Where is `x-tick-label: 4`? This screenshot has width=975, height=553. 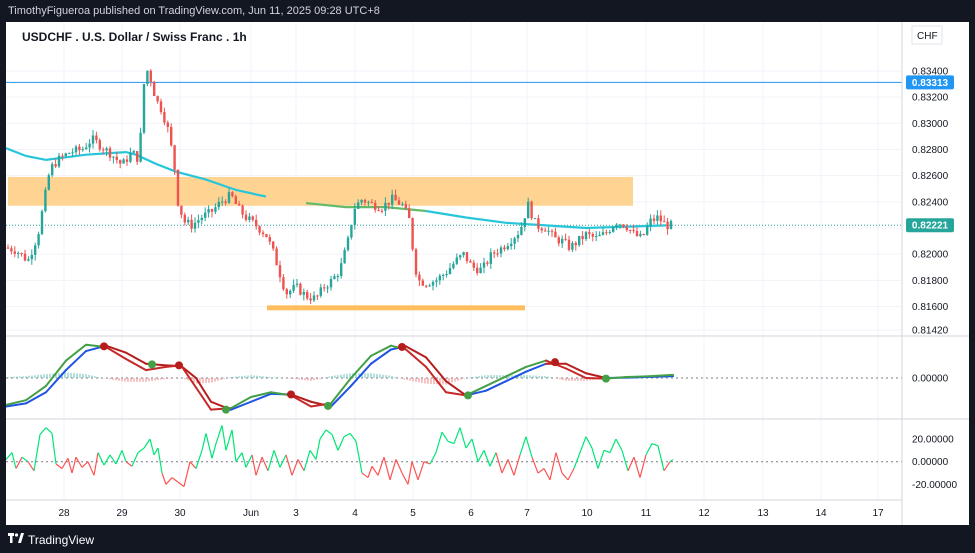
x-tick-label: 4 is located at coordinates (355, 513).